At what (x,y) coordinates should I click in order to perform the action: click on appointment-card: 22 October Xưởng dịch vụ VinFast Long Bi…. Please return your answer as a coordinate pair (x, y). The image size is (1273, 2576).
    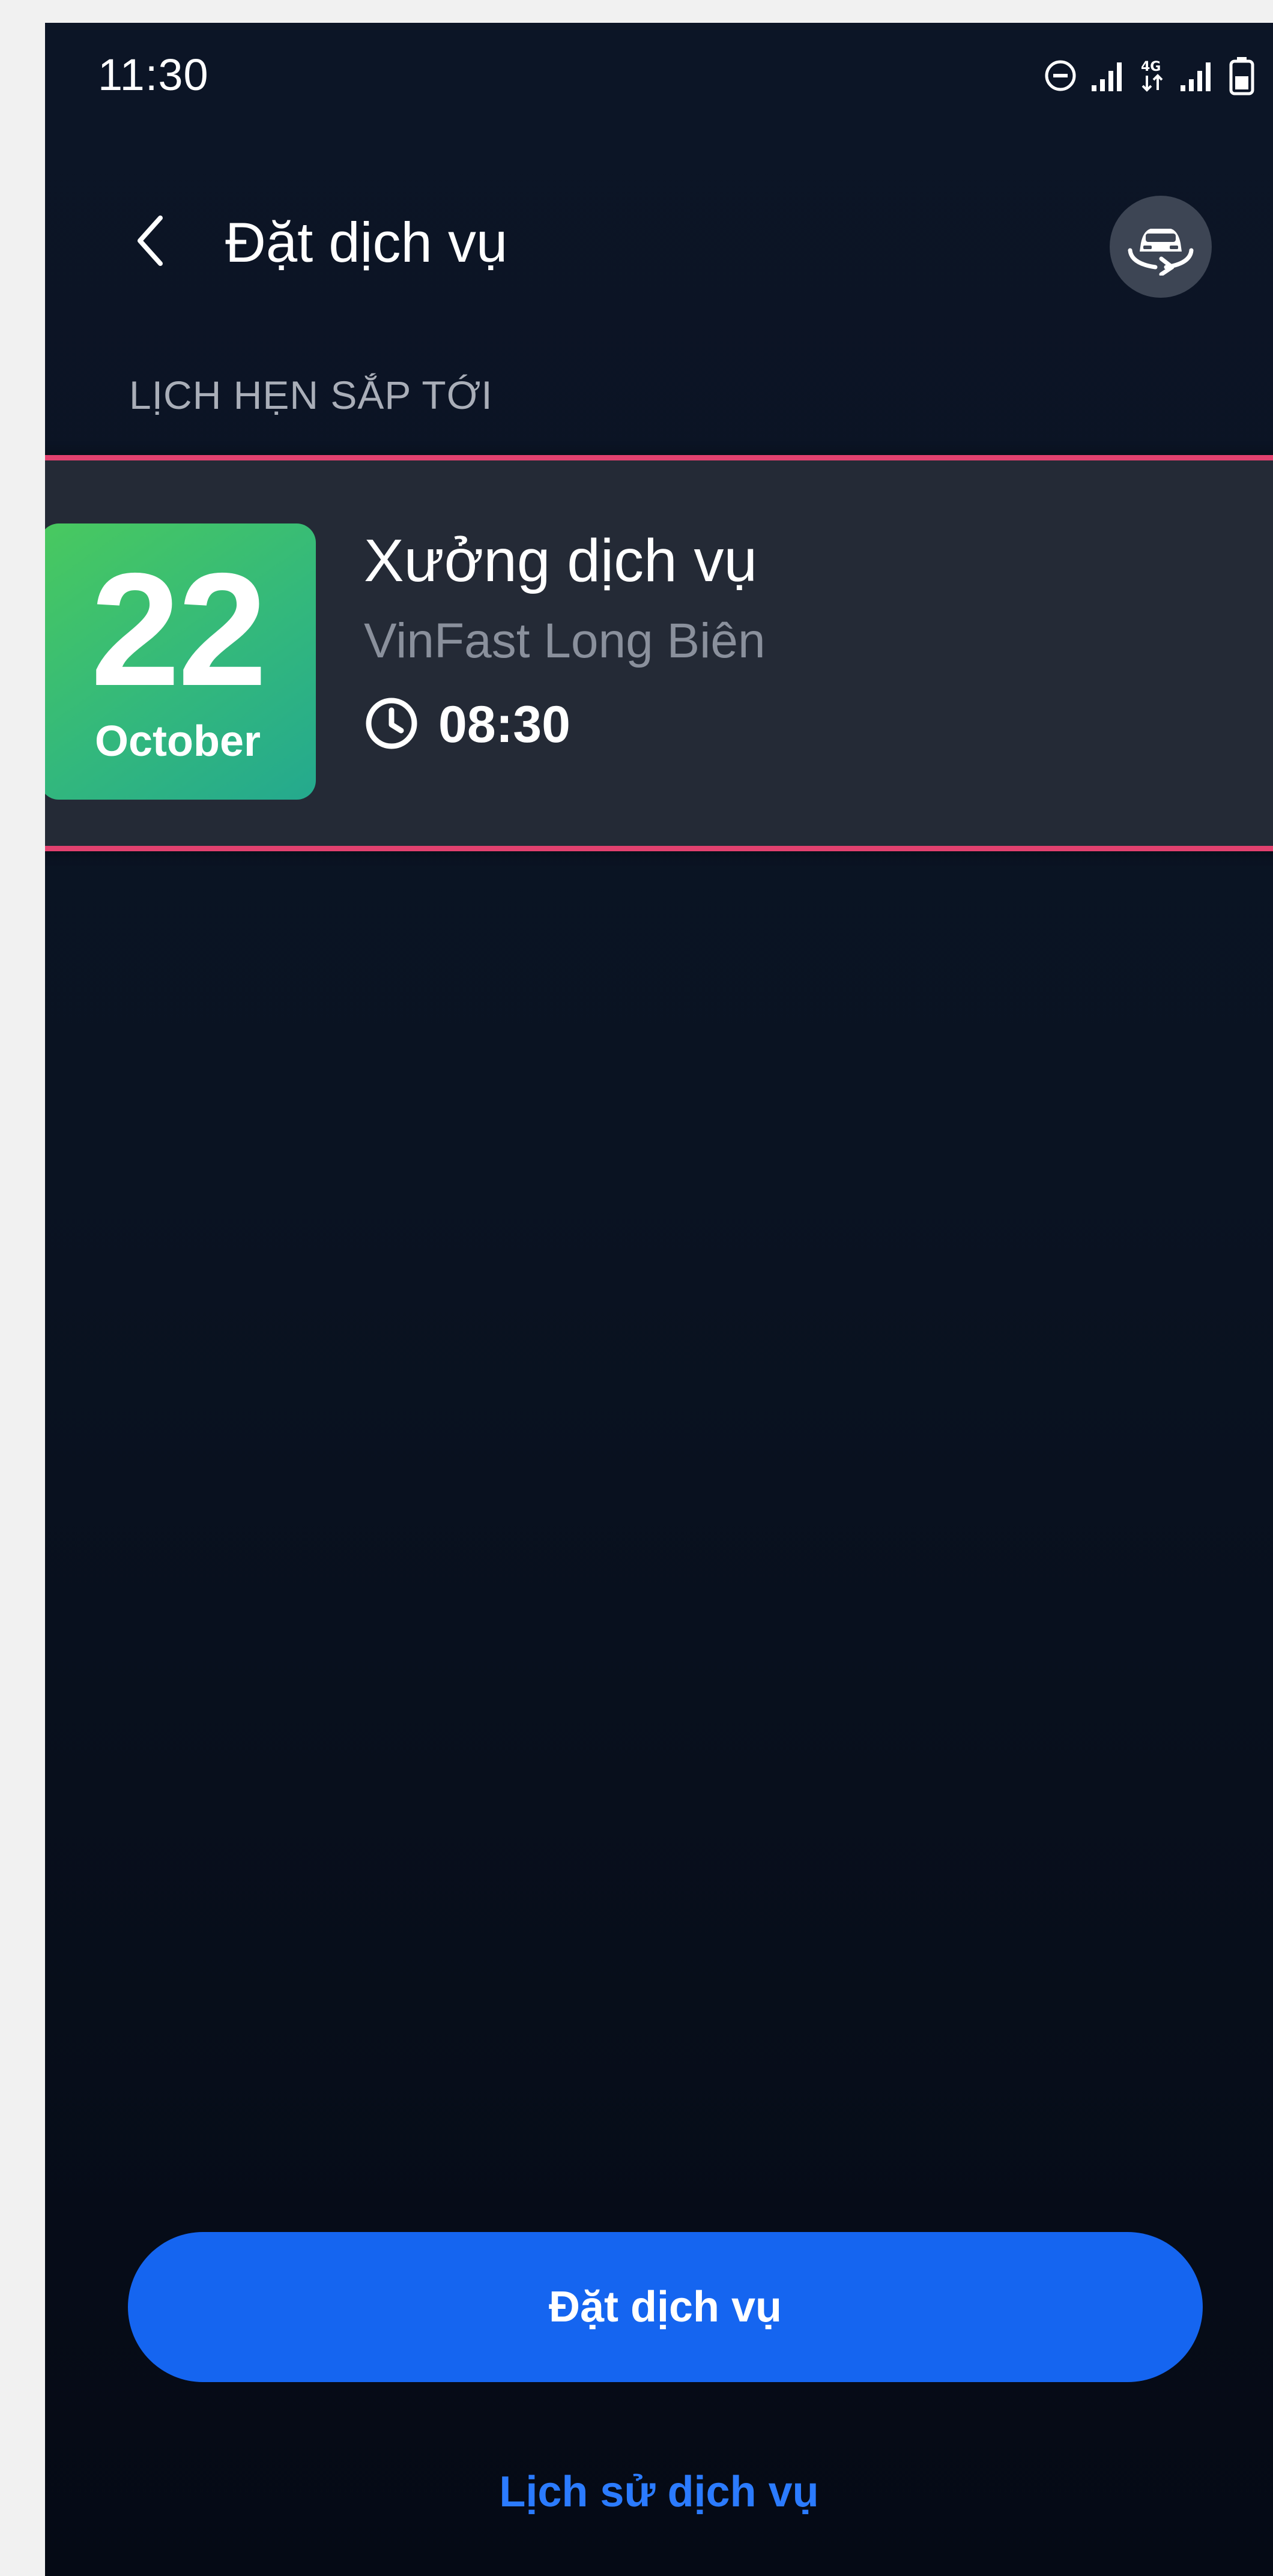
    Looking at the image, I should click on (659, 653).